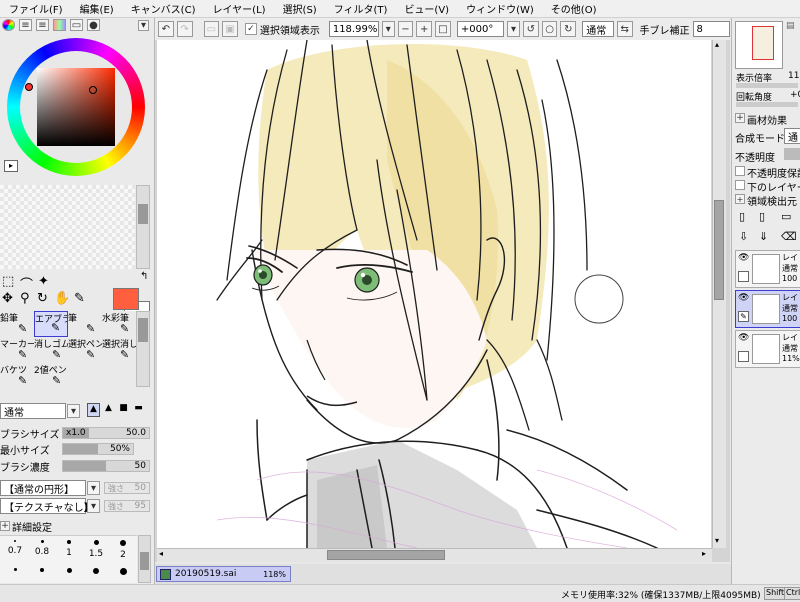 Image resolution: width=800 pixels, height=602 pixels. Describe the element at coordinates (624, 29) in the screenshot. I see `flip-icon: ⇆` at that location.